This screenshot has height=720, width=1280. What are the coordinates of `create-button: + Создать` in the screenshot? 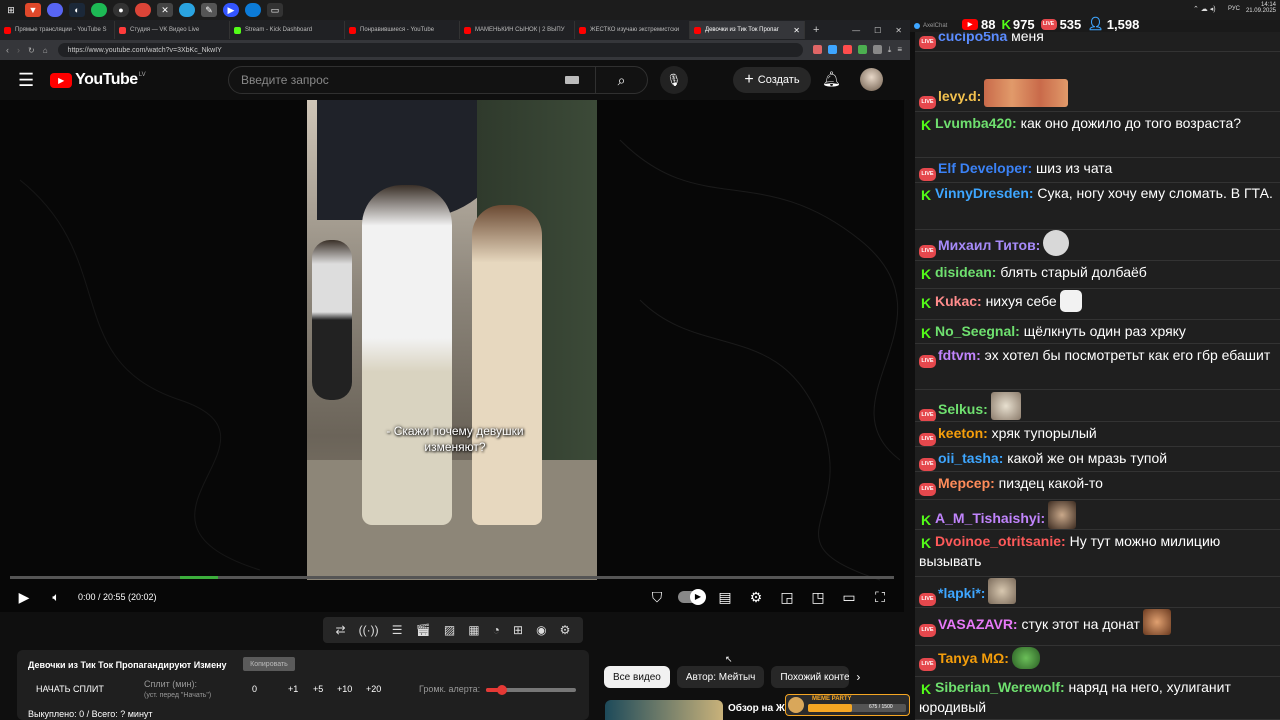 It's located at (772, 80).